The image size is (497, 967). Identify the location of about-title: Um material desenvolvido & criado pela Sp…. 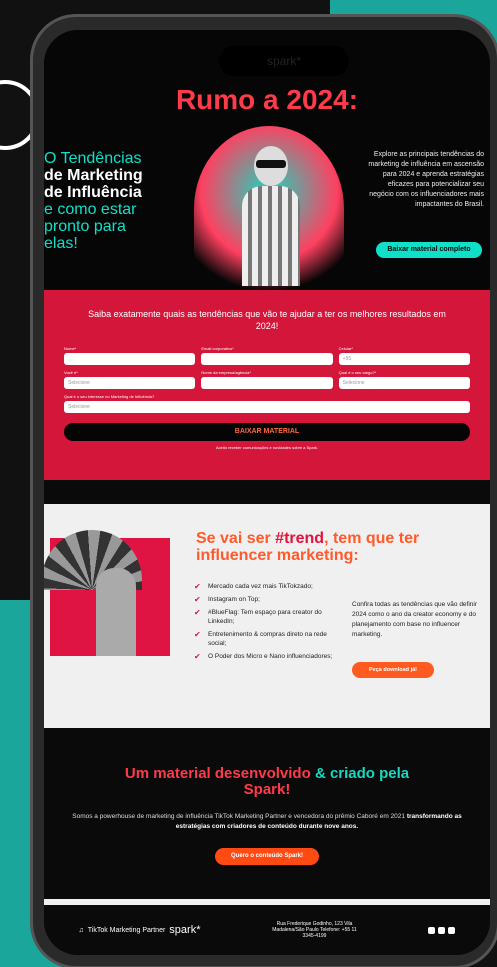
(267, 781).